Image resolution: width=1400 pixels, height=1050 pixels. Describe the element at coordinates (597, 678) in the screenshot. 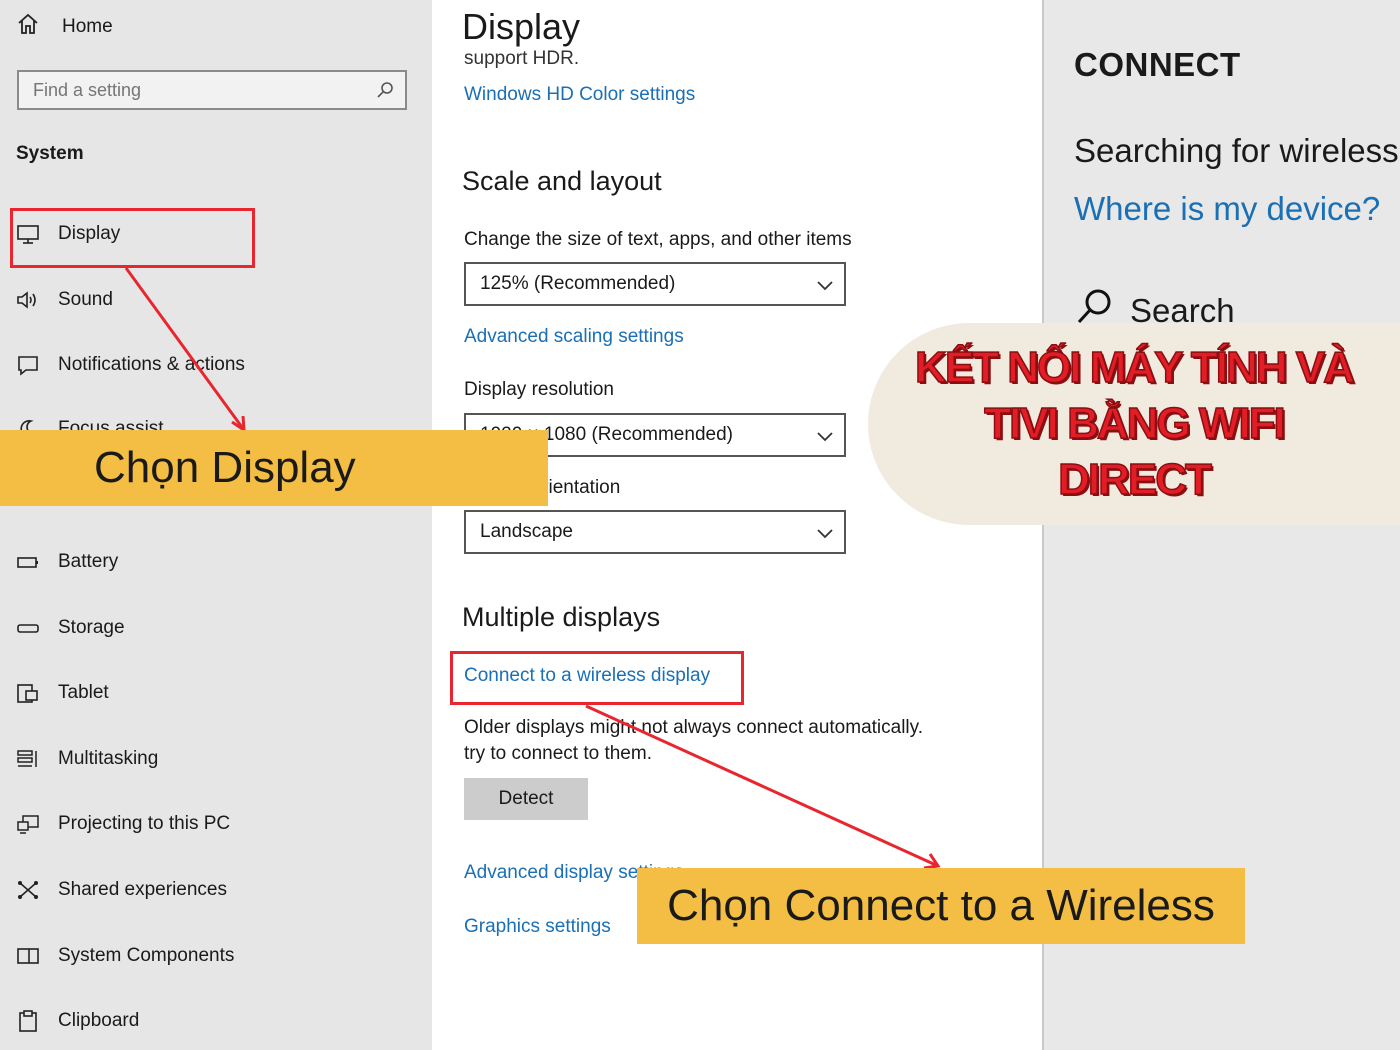

I see `wireless-highlight-box` at that location.